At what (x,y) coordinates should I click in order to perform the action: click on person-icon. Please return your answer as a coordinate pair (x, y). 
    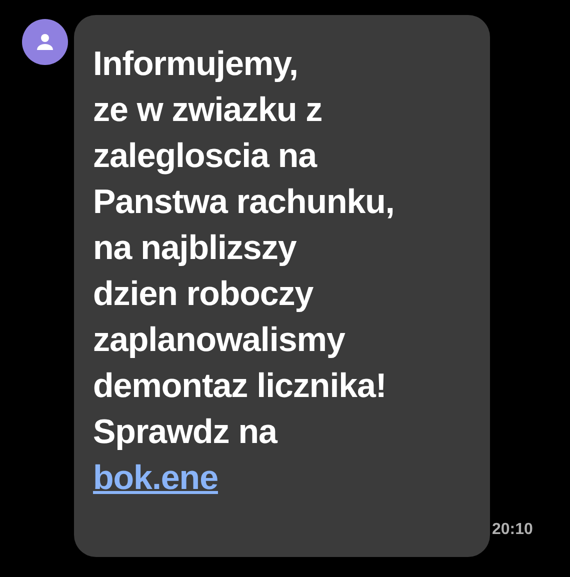
    Looking at the image, I should click on (45, 42).